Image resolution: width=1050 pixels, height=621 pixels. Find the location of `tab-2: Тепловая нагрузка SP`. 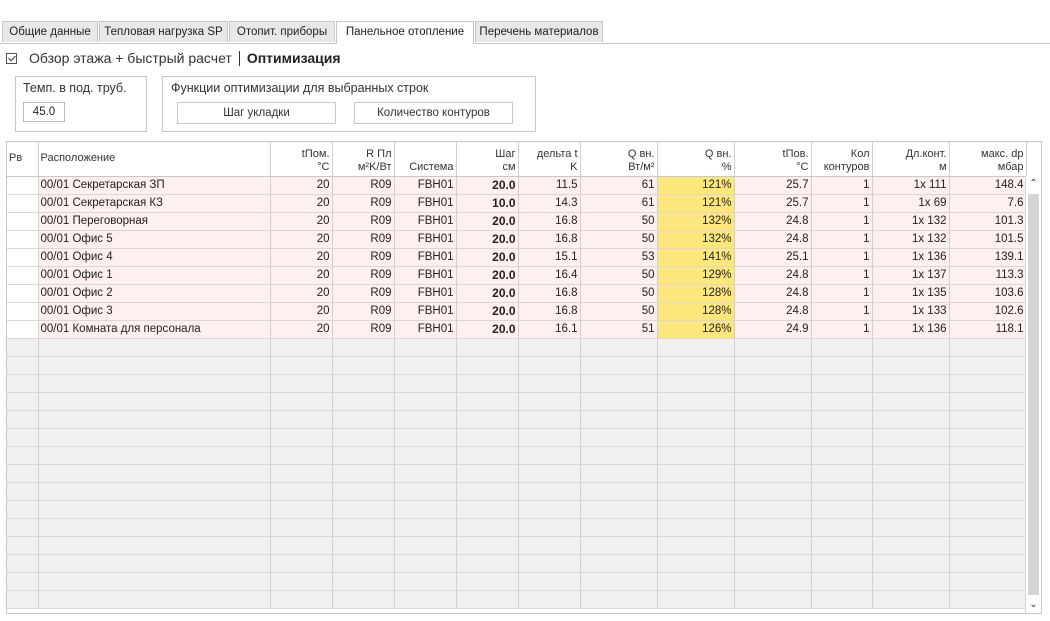

tab-2: Тепловая нагрузка SP is located at coordinates (163, 31).